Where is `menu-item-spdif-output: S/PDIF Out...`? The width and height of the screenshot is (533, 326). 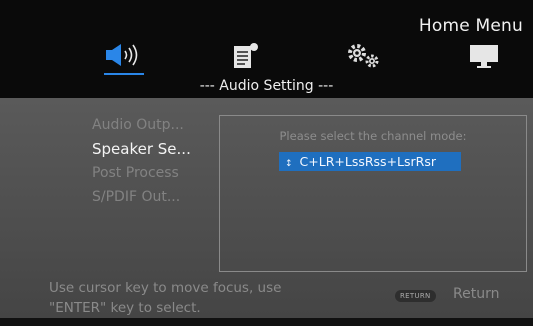
menu-item-spdif-output: S/PDIF Out... is located at coordinates (141, 197).